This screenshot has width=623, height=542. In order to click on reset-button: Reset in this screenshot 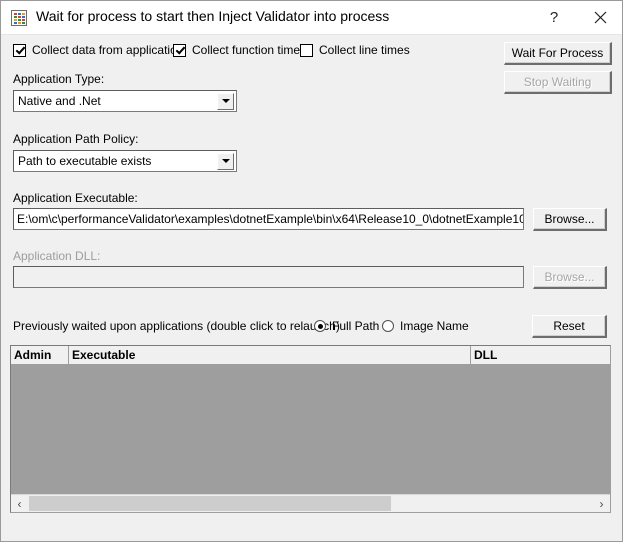, I will do `click(569, 326)`.